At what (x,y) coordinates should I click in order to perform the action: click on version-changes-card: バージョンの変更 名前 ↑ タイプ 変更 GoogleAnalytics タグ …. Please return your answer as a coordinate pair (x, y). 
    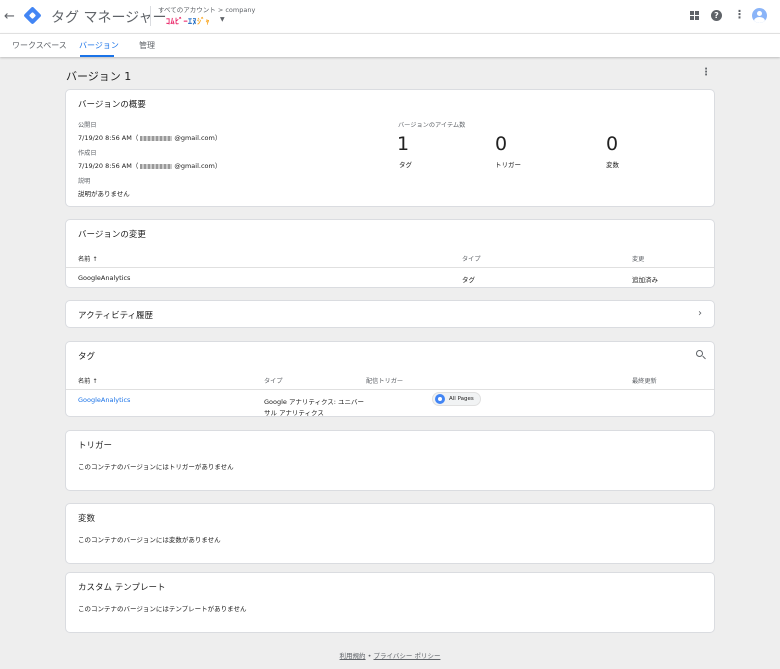
    Looking at the image, I should click on (390, 253).